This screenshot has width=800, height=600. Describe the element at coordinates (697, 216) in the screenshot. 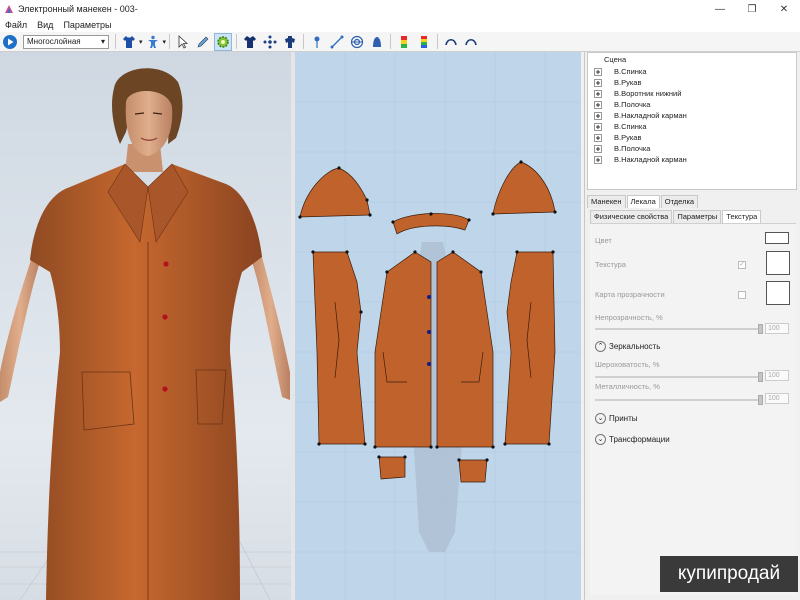

I see `tab-parameters: Параметры` at that location.